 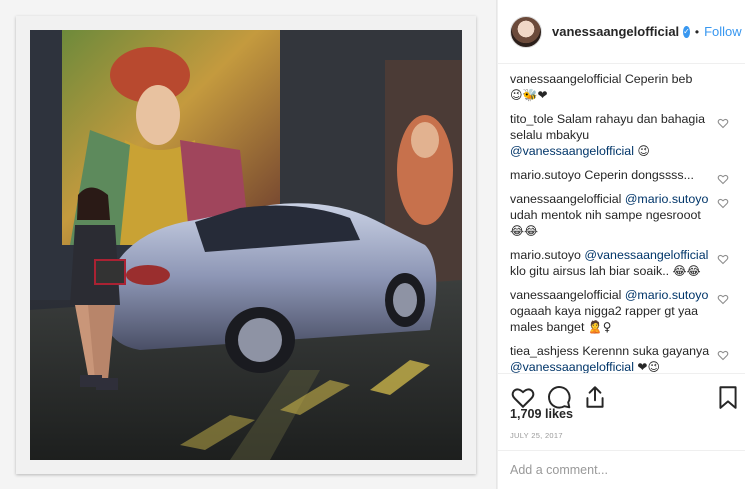 I want to click on bookmark-icon, so click(x=728, y=397).